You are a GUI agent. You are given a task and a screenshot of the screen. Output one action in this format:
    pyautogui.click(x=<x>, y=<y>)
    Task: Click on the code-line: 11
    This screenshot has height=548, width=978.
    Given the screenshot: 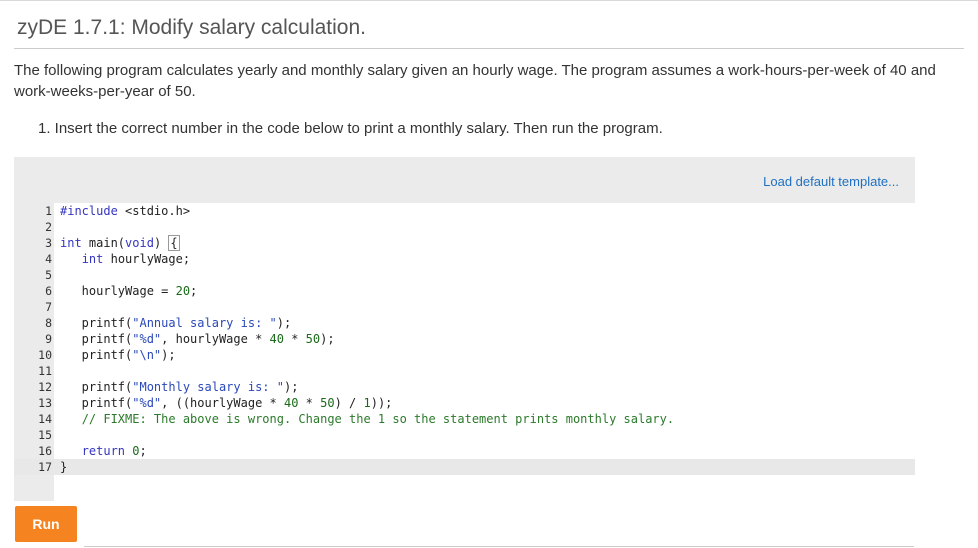 What is the action you would take?
    pyautogui.click(x=464, y=371)
    